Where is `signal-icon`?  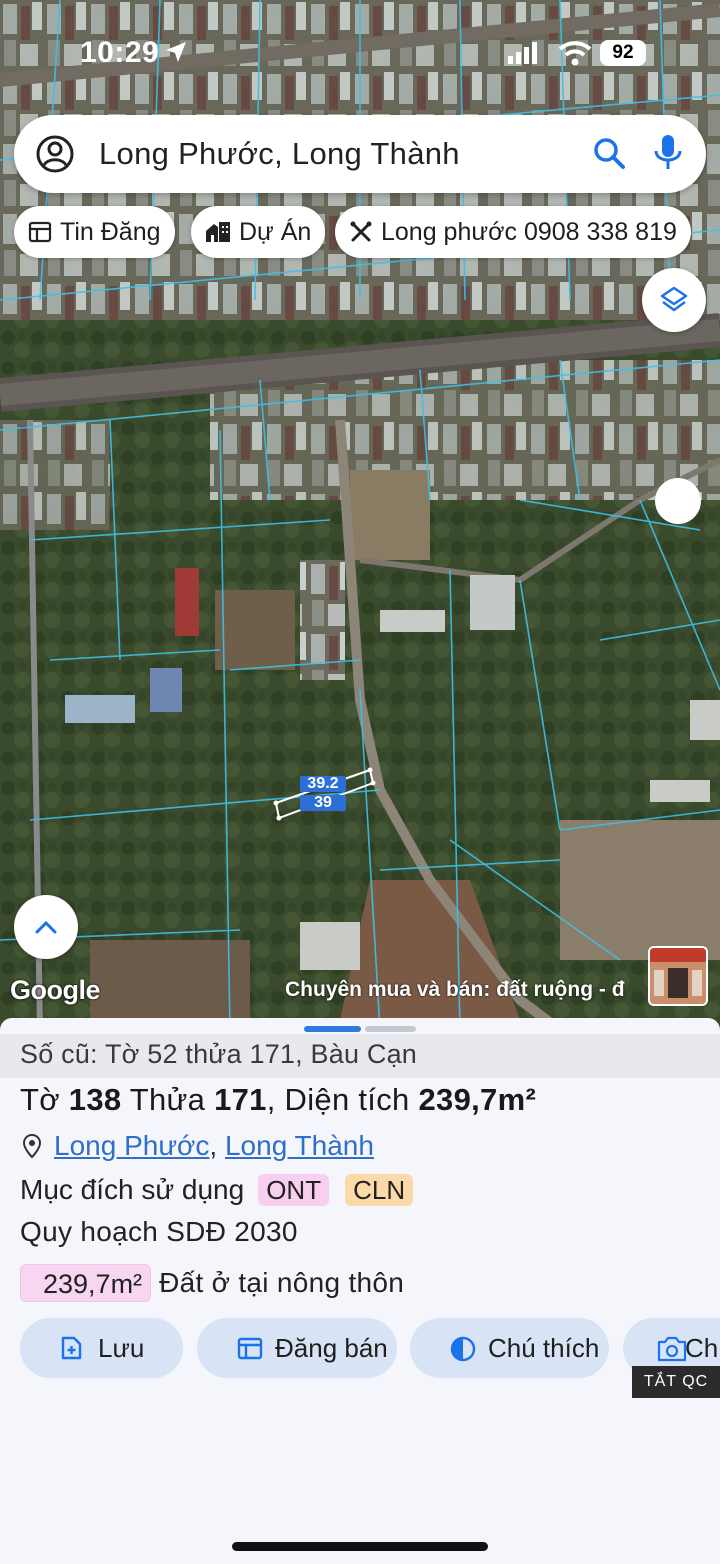 signal-icon is located at coordinates (522, 53).